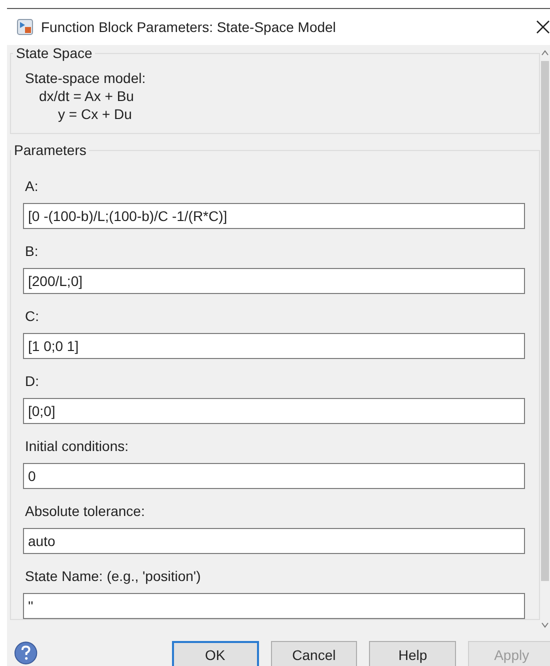 This screenshot has width=550, height=666. Describe the element at coordinates (85, 511) in the screenshot. I see `field-label: Absolute tolerance:` at that location.